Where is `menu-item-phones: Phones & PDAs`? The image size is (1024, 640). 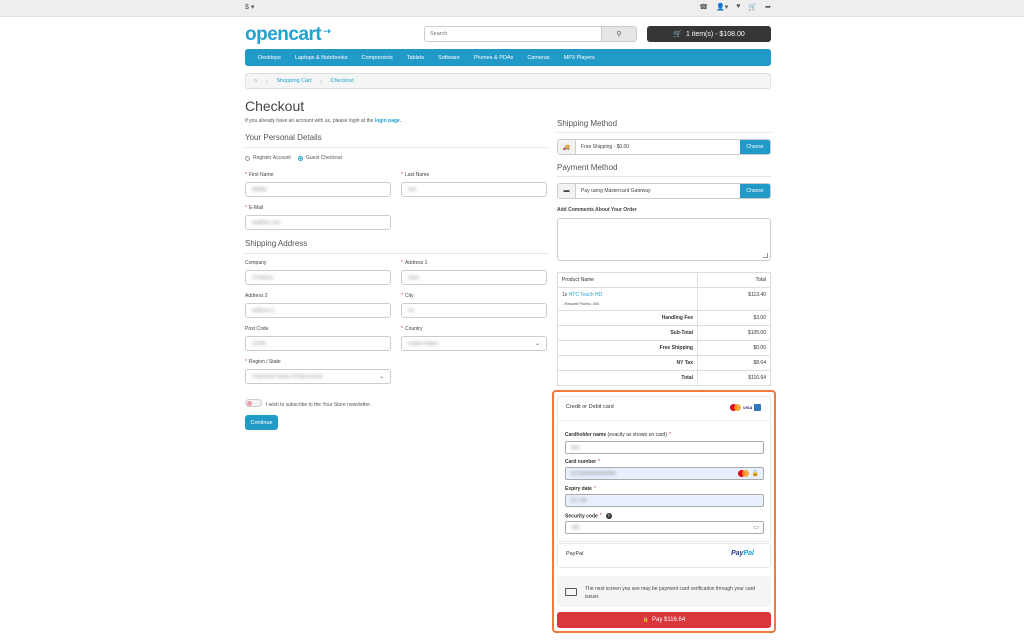 menu-item-phones: Phones & PDAs is located at coordinates (493, 58).